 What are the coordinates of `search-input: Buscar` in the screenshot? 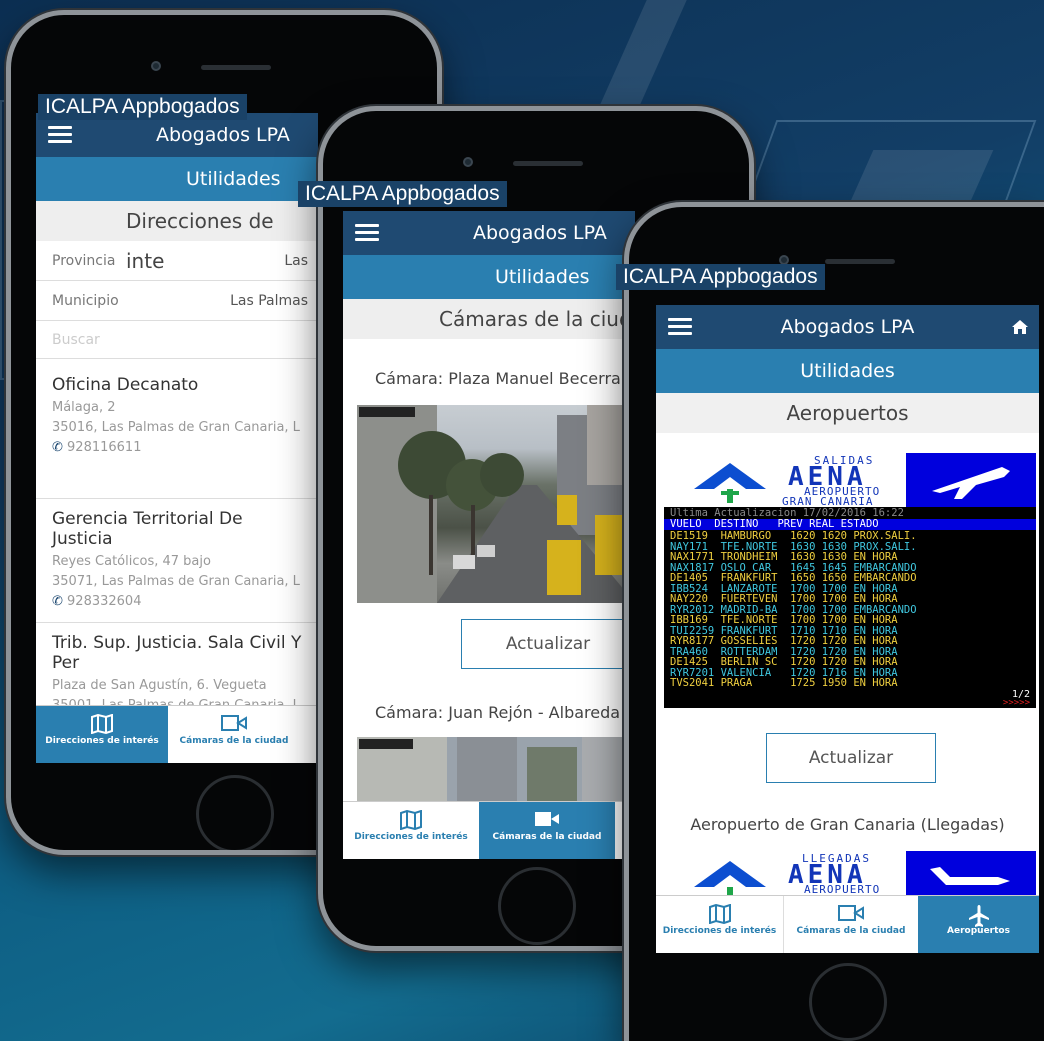 It's located at (177, 340).